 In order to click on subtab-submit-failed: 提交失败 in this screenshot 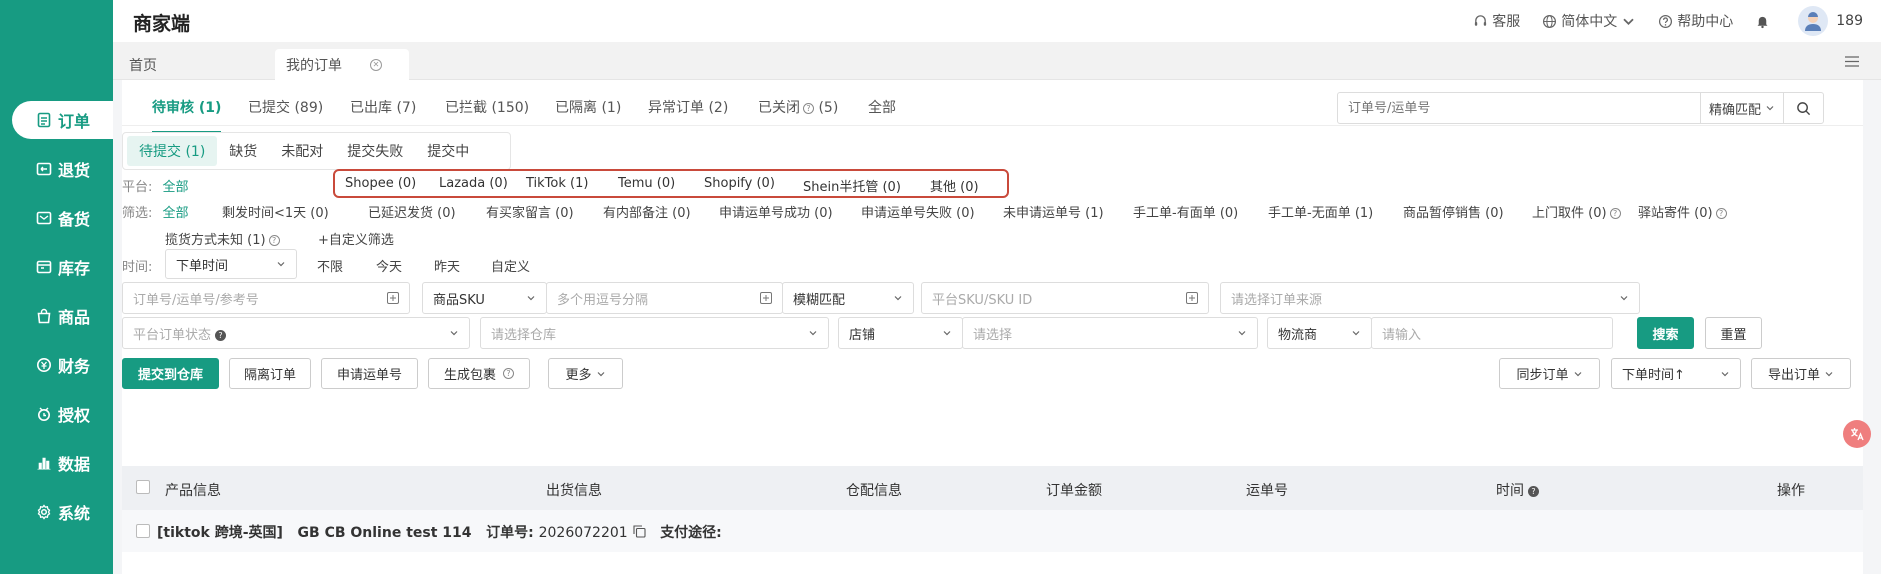, I will do `click(375, 151)`.